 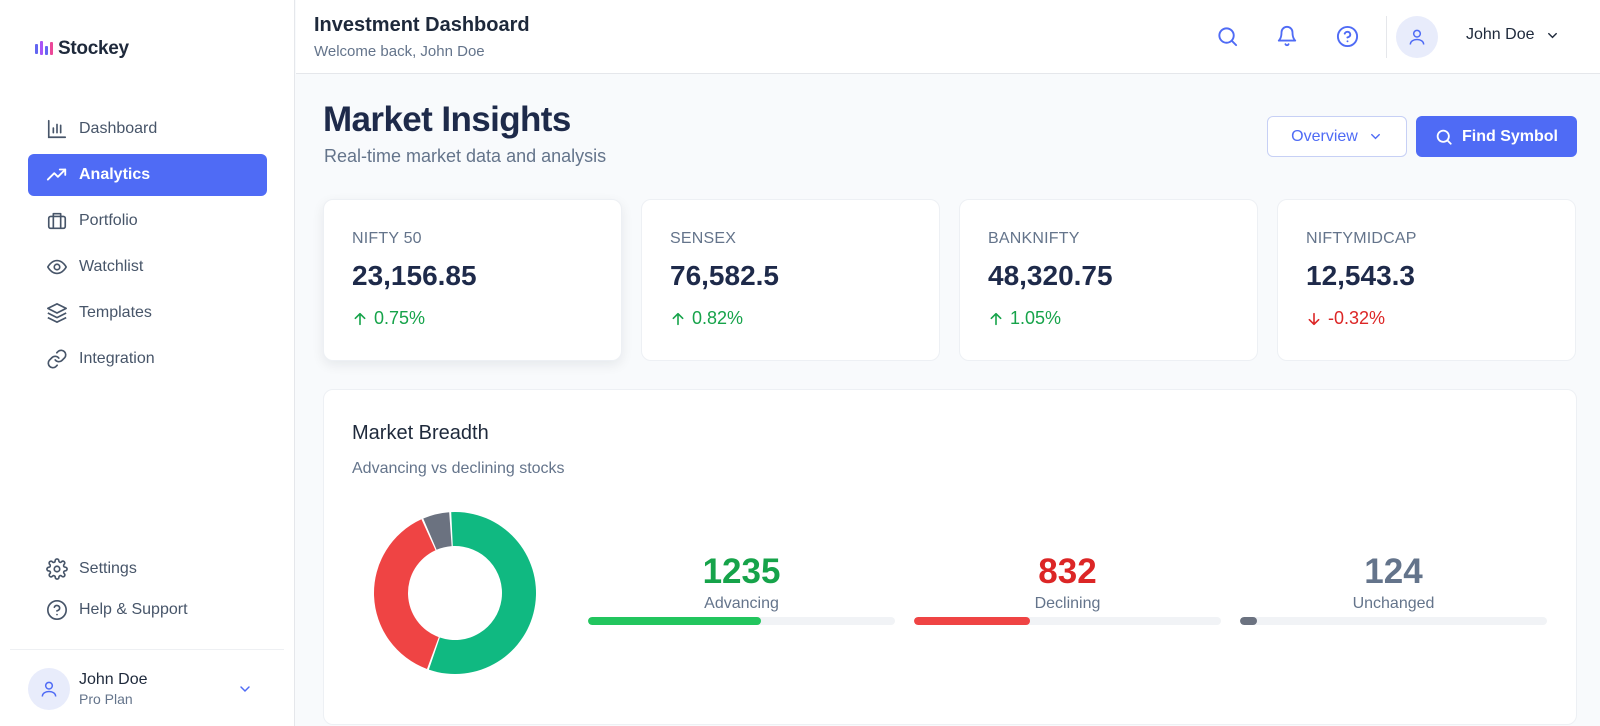 What do you see at coordinates (420, 433) in the screenshot?
I see `breadth-title: Market Breadth` at bounding box center [420, 433].